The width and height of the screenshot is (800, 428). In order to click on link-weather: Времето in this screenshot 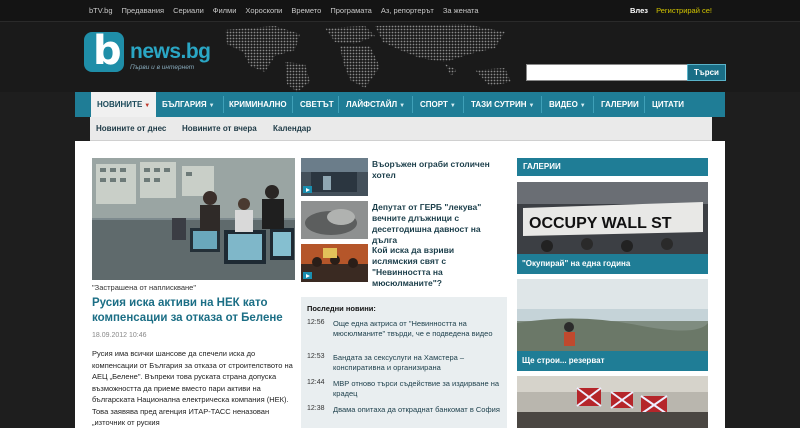, I will do `click(306, 10)`.